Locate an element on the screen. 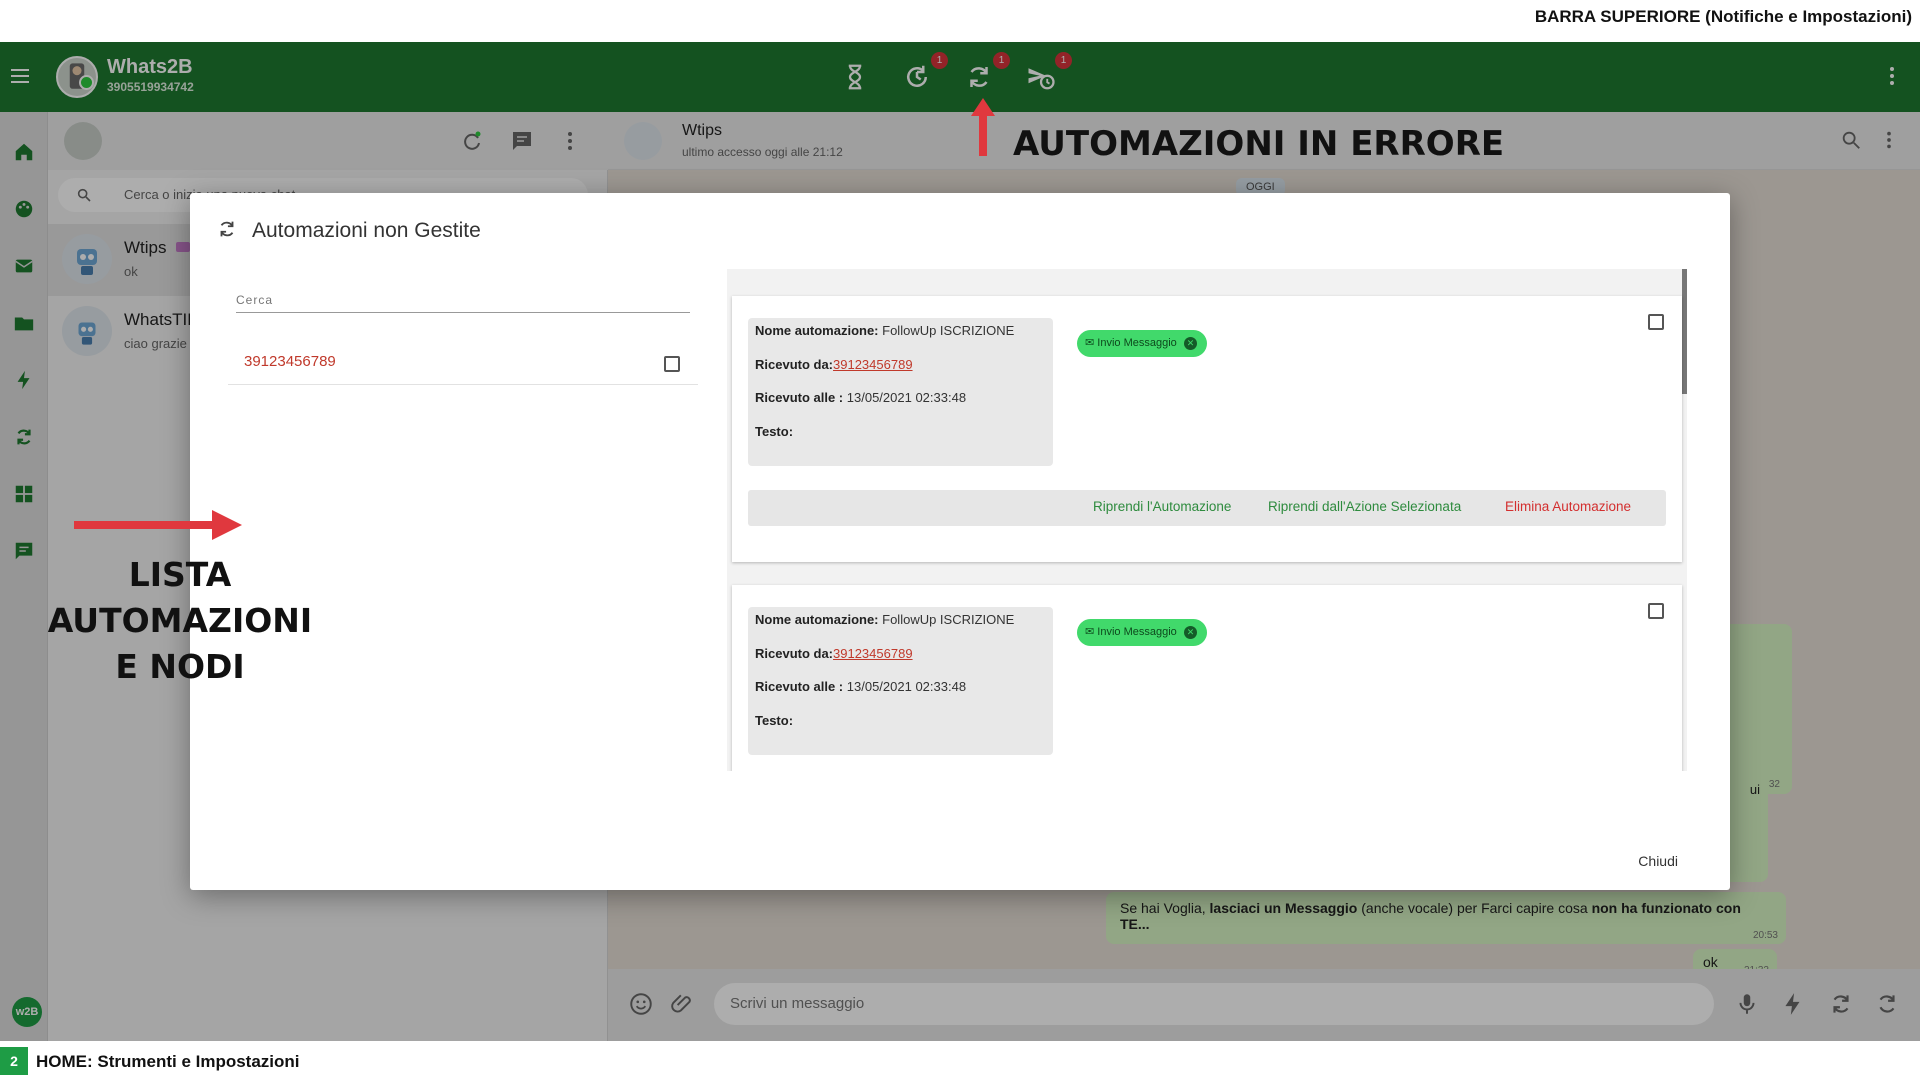 The height and width of the screenshot is (1080, 1920). close-button: Chiudi is located at coordinates (1658, 861).